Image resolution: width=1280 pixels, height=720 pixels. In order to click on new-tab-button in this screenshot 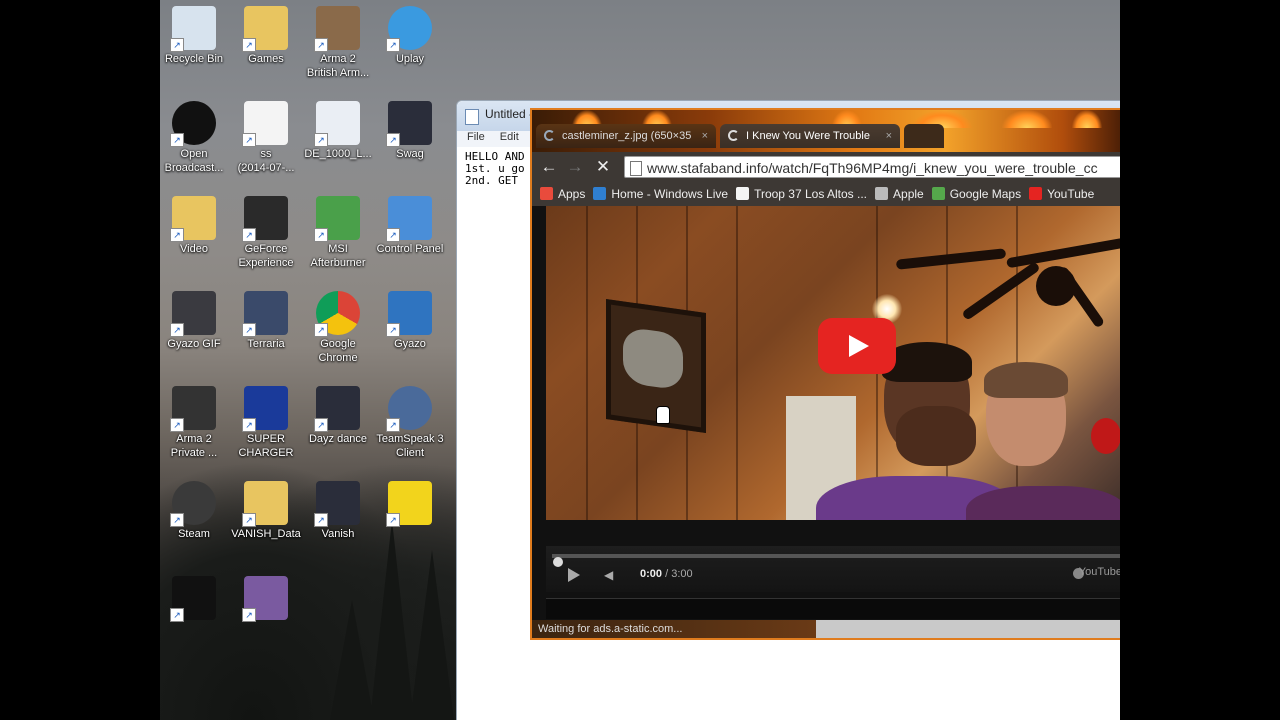, I will do `click(924, 136)`.